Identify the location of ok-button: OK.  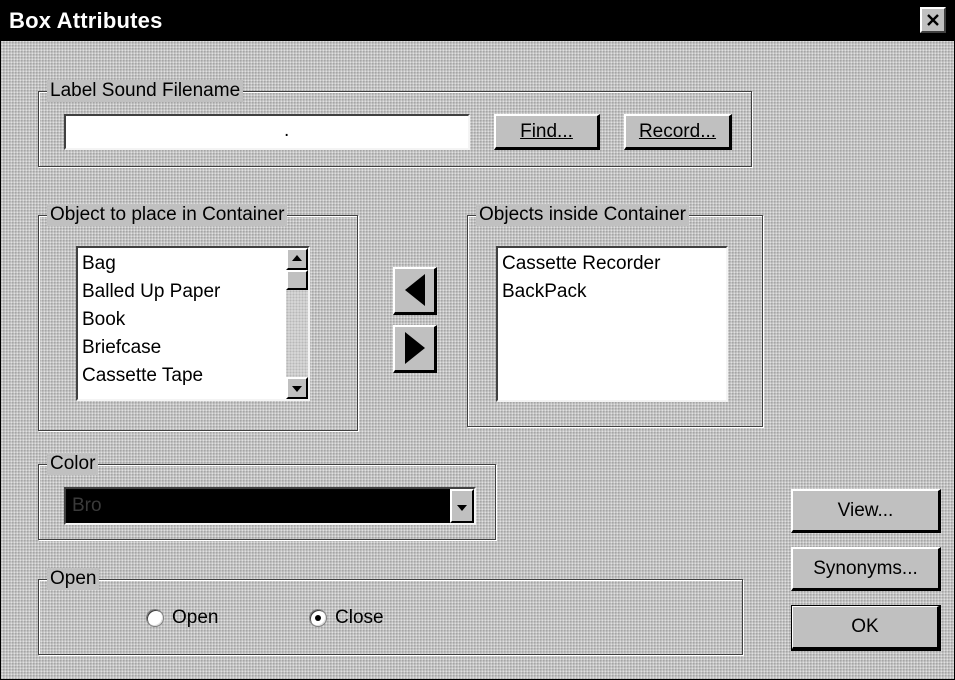
(866, 628).